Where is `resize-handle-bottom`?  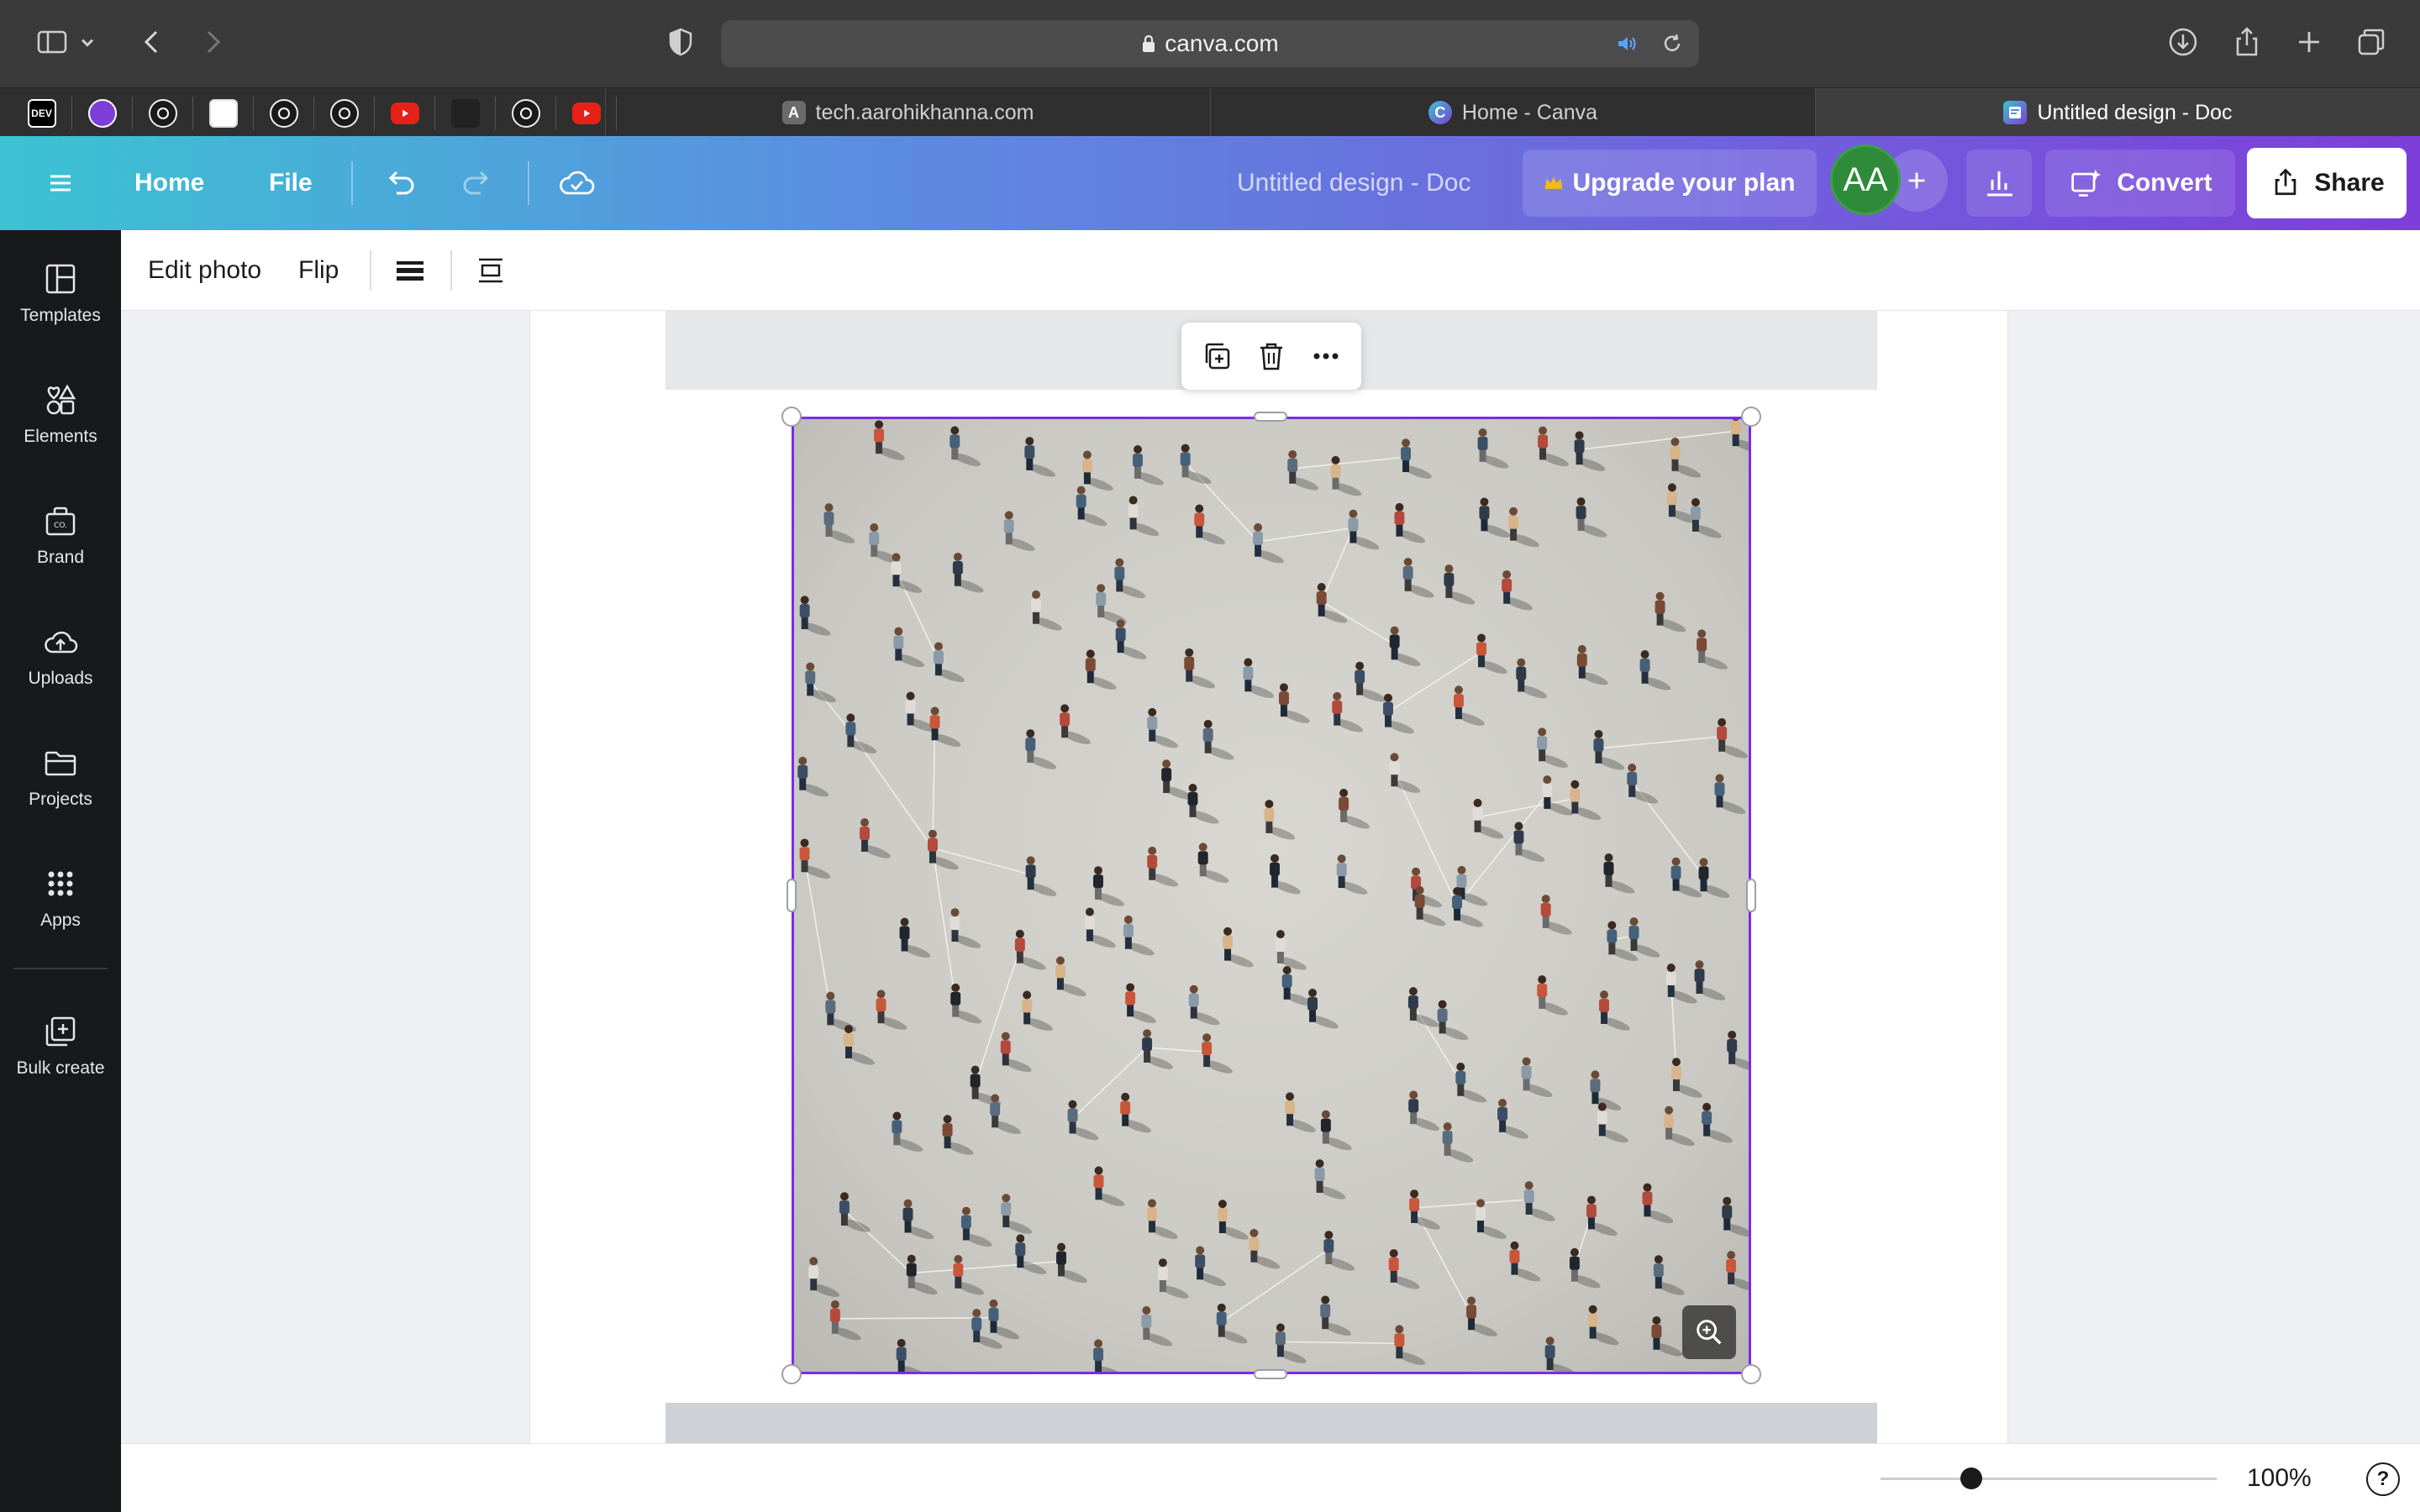 resize-handle-bottom is located at coordinates (1270, 1374).